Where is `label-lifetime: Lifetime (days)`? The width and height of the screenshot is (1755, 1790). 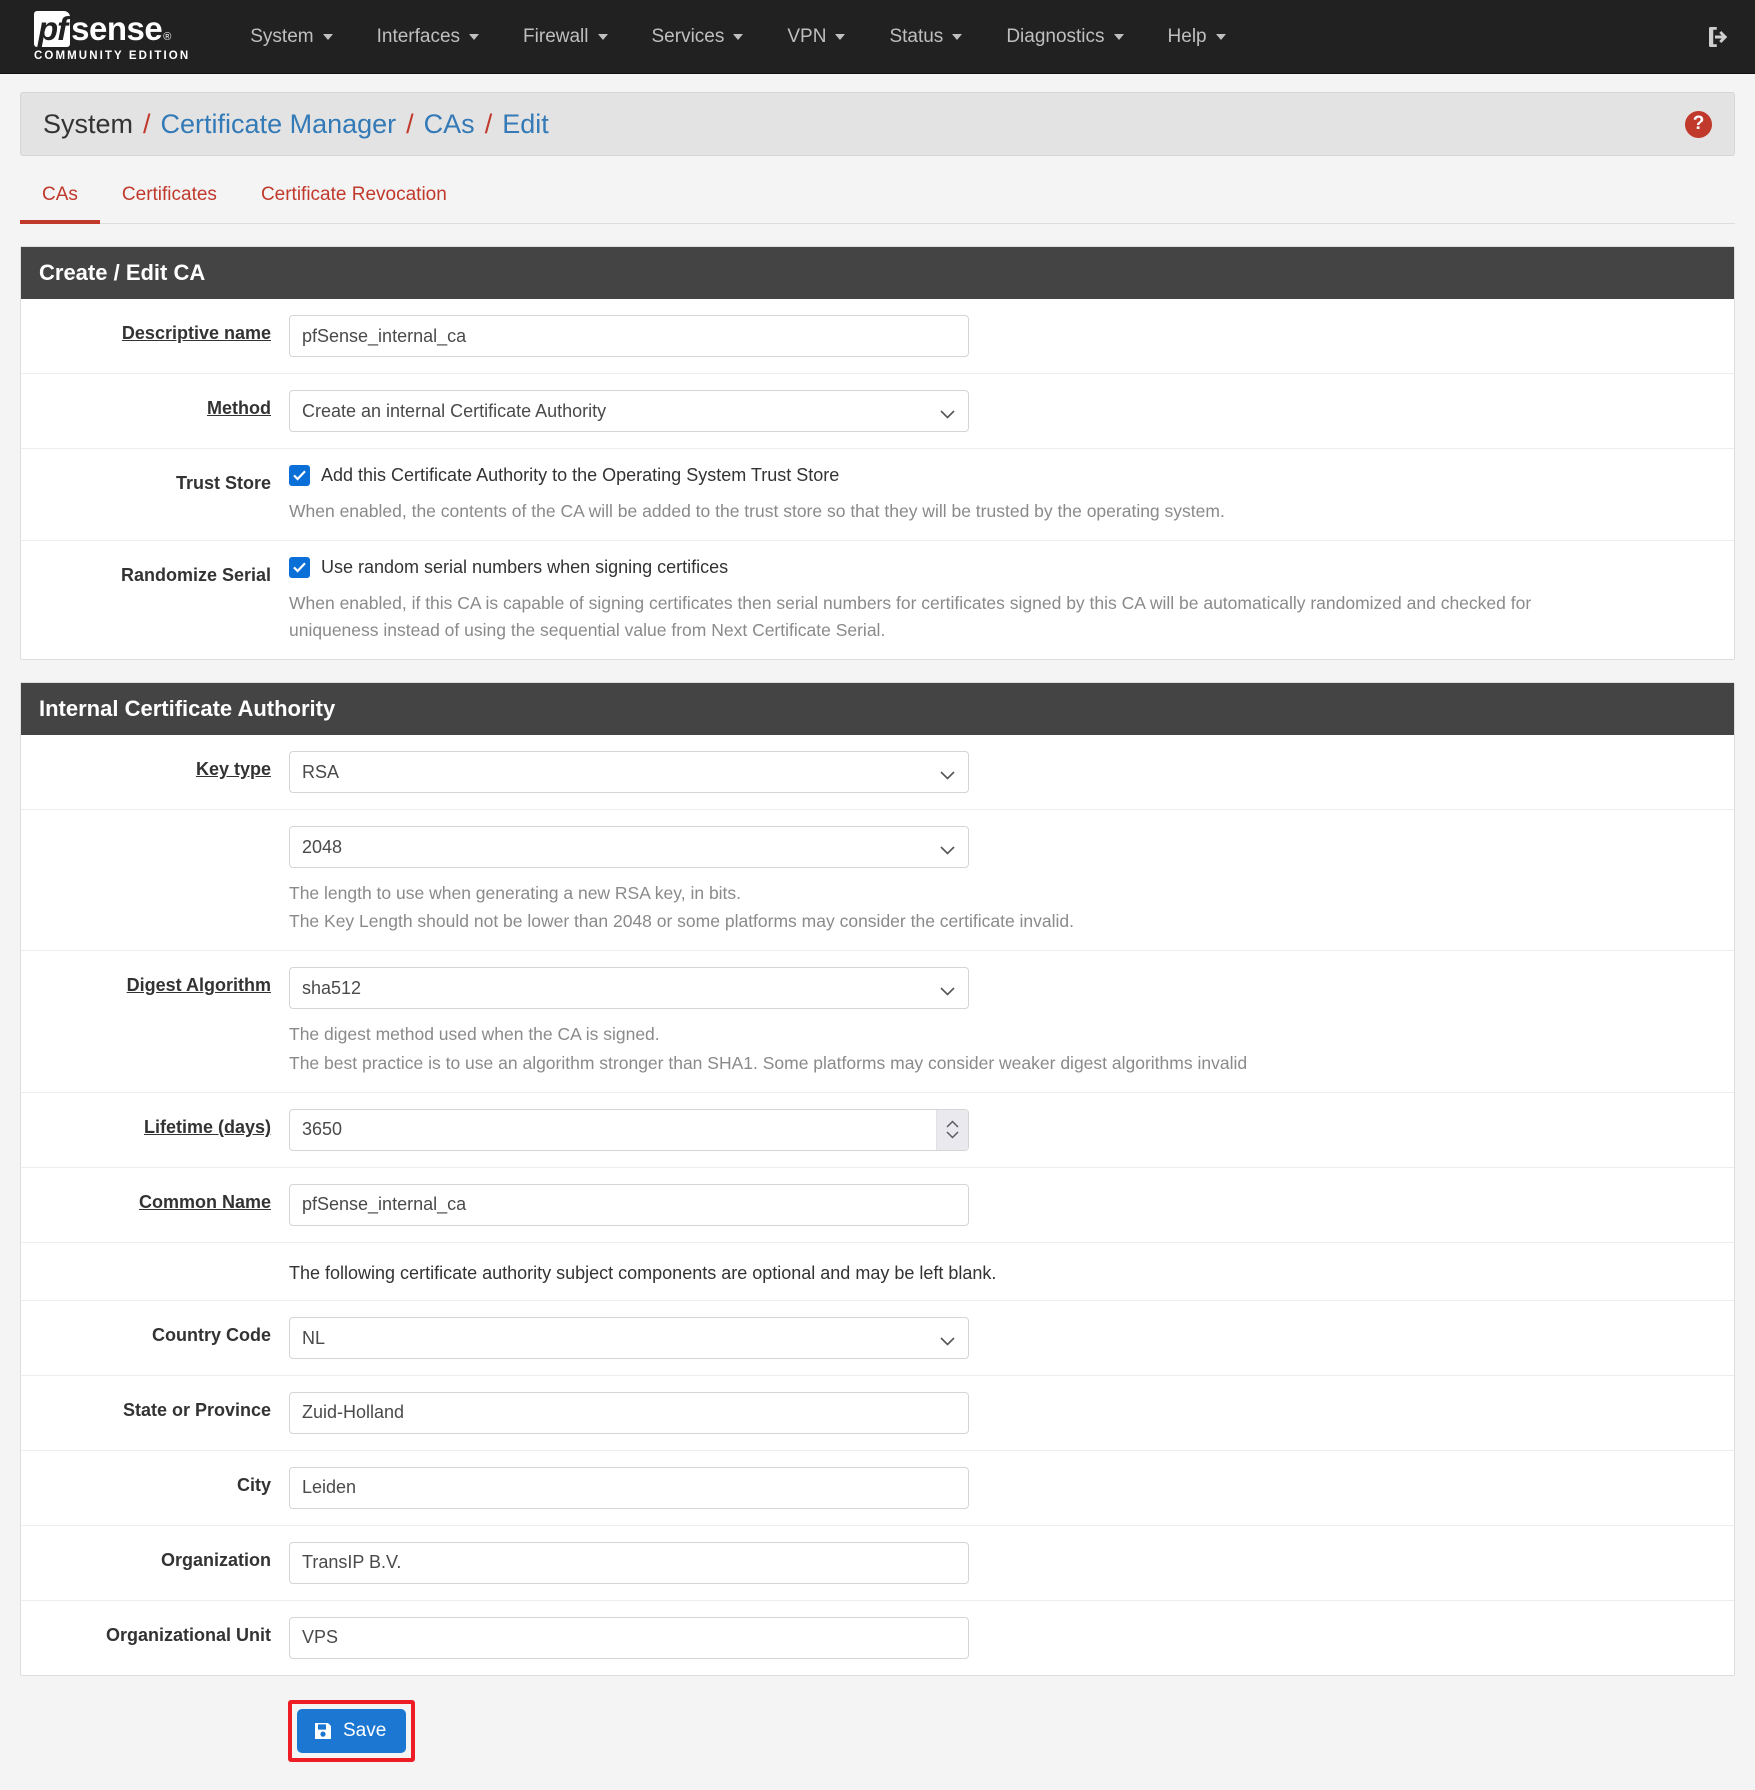 label-lifetime: Lifetime (days) is located at coordinates (207, 1126).